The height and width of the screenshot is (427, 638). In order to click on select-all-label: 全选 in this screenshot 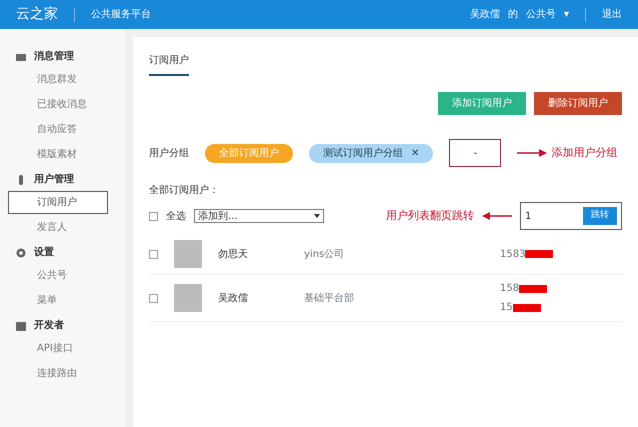, I will do `click(176, 217)`.